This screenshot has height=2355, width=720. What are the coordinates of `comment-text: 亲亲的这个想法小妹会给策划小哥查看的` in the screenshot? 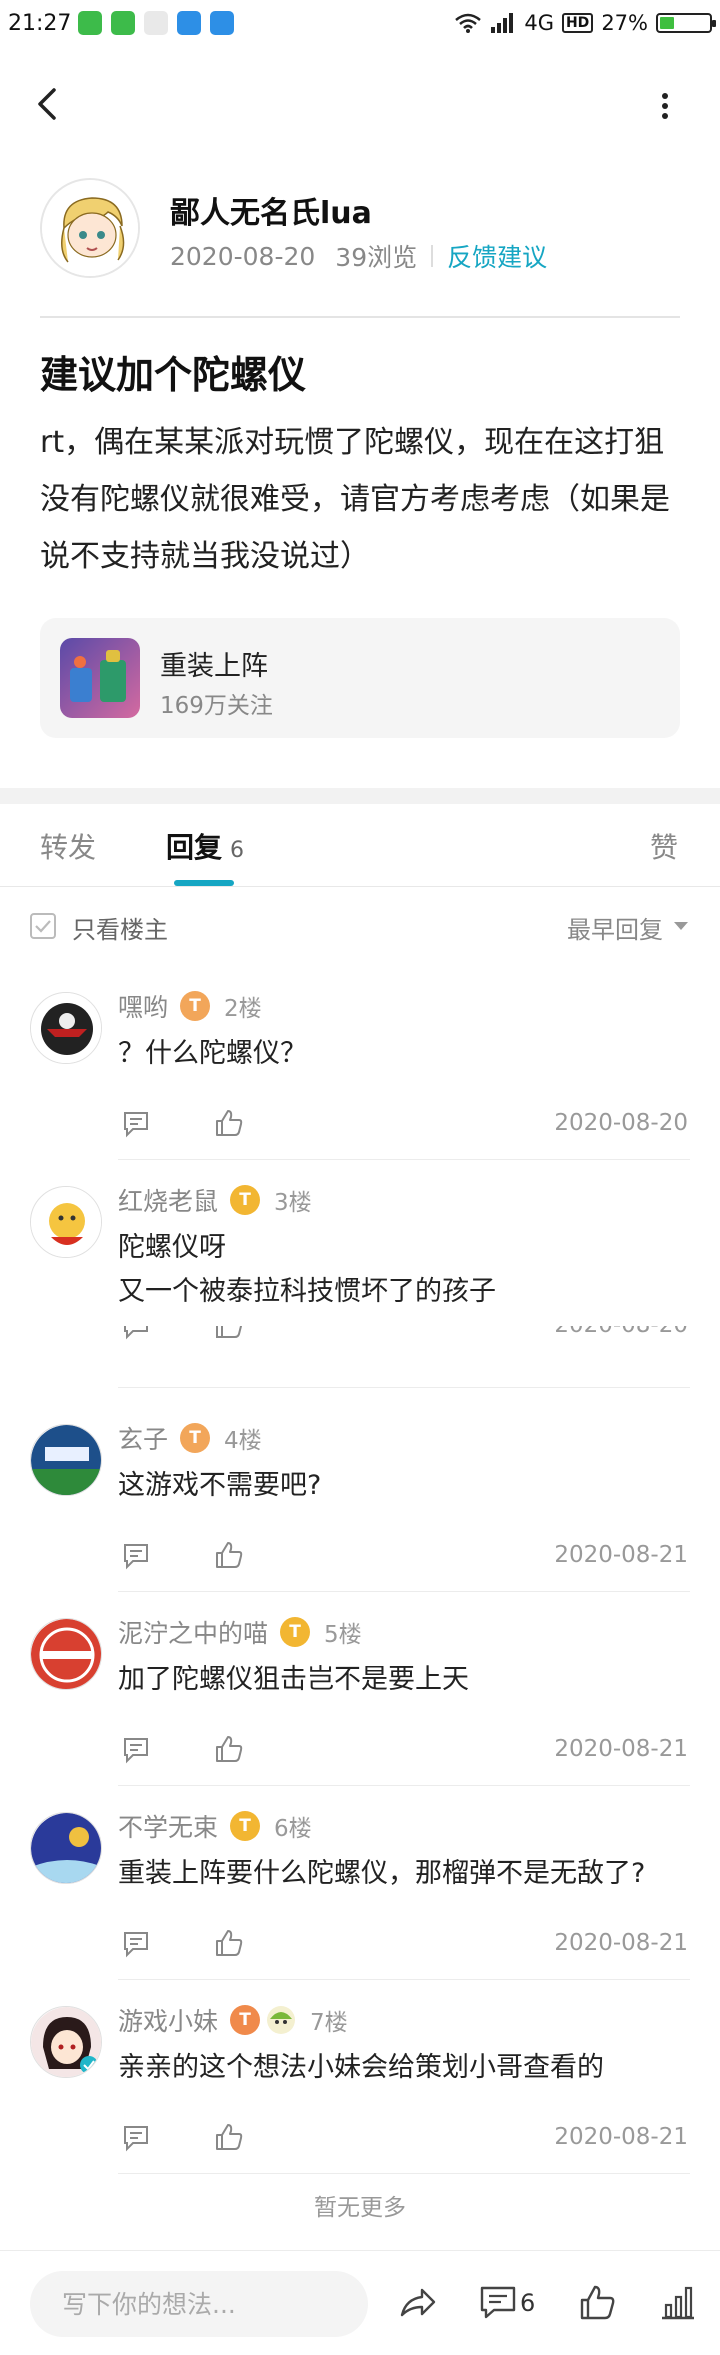 It's located at (361, 2068).